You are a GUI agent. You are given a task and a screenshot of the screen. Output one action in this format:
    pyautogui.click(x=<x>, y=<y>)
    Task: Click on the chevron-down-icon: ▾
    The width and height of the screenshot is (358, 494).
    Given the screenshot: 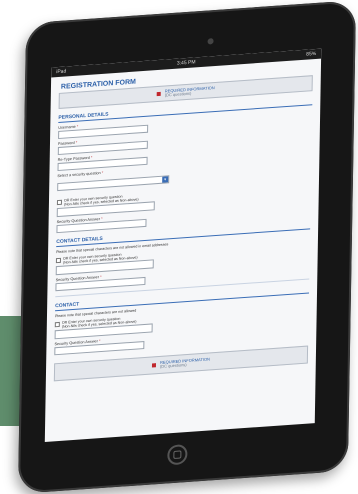 What is the action you would take?
    pyautogui.click(x=165, y=179)
    